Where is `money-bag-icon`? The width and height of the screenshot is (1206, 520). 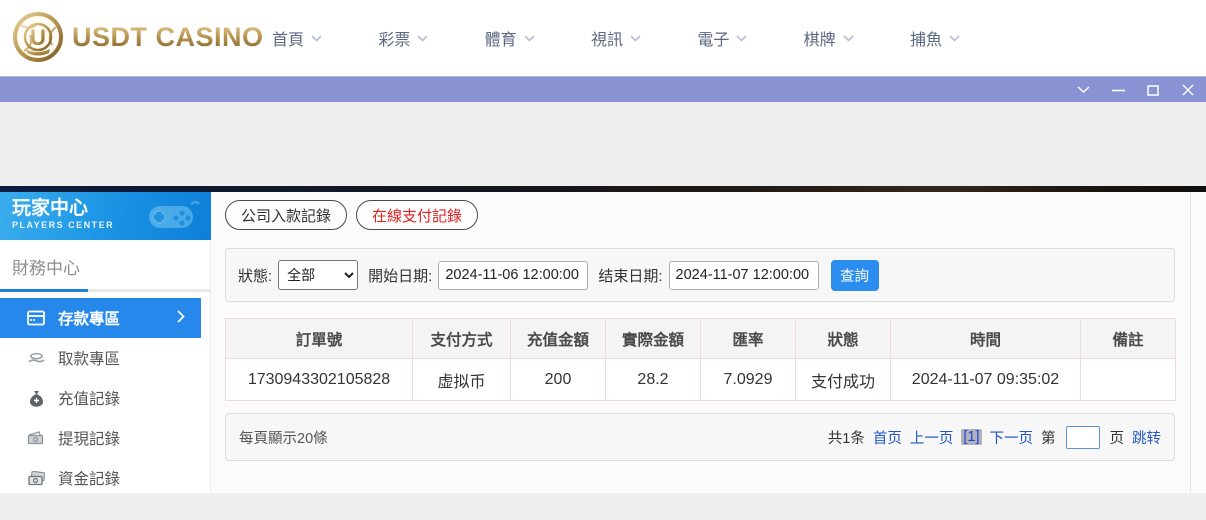 money-bag-icon is located at coordinates (36, 398).